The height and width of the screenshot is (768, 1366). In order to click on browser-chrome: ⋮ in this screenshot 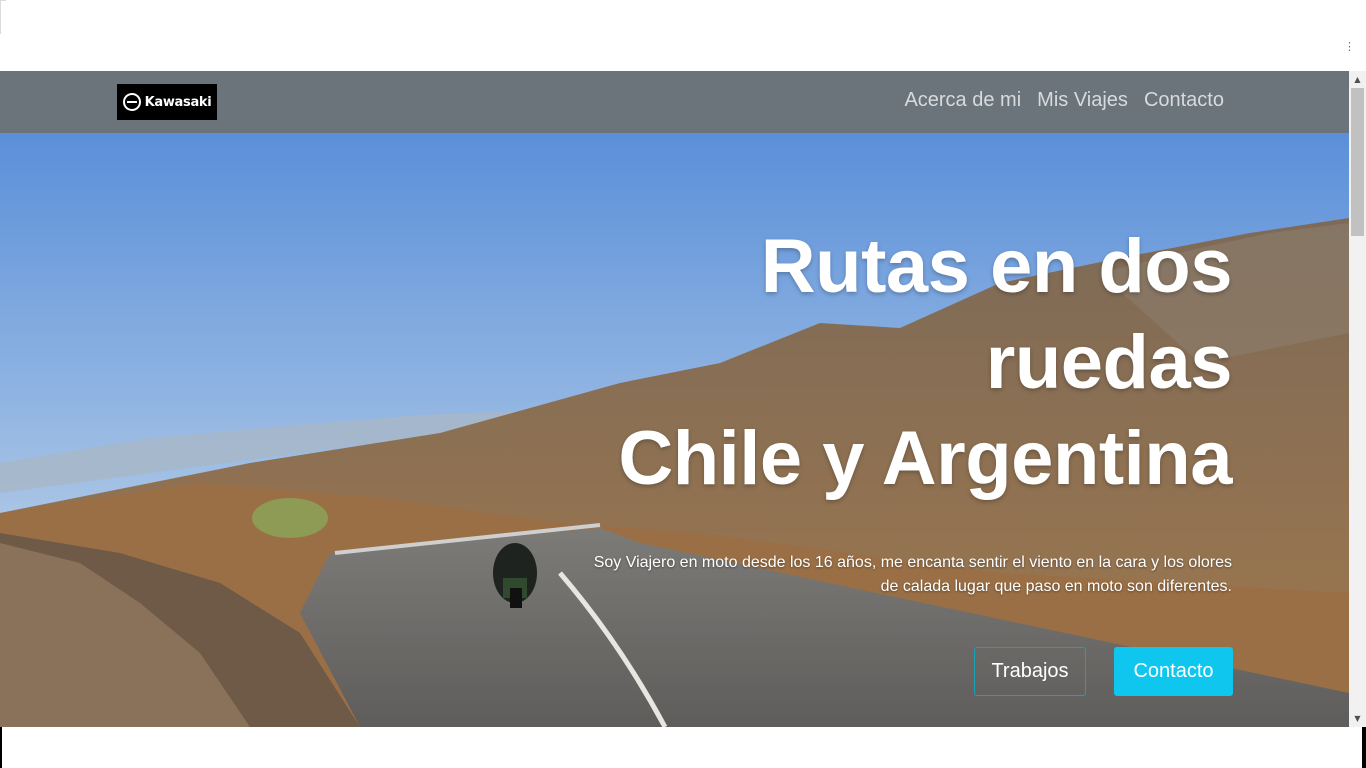, I will do `click(683, 35)`.